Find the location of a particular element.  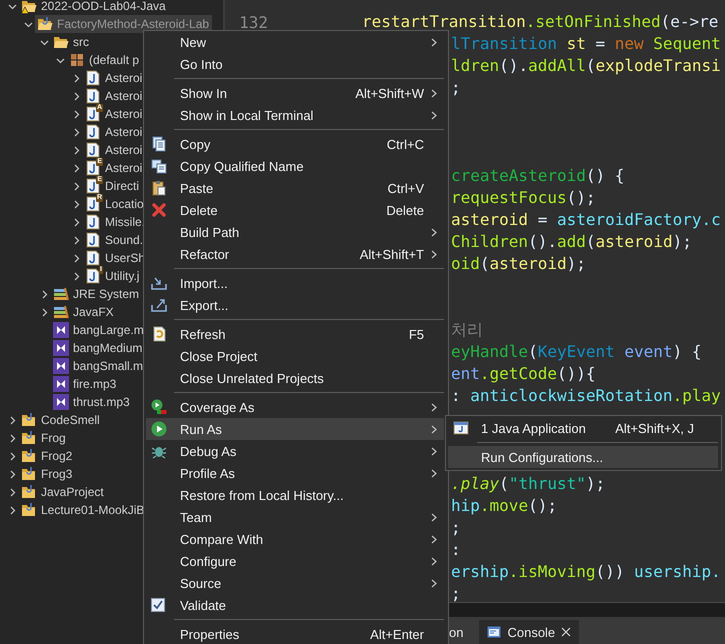

tree-item: bangLarge.m is located at coordinates (99, 330).